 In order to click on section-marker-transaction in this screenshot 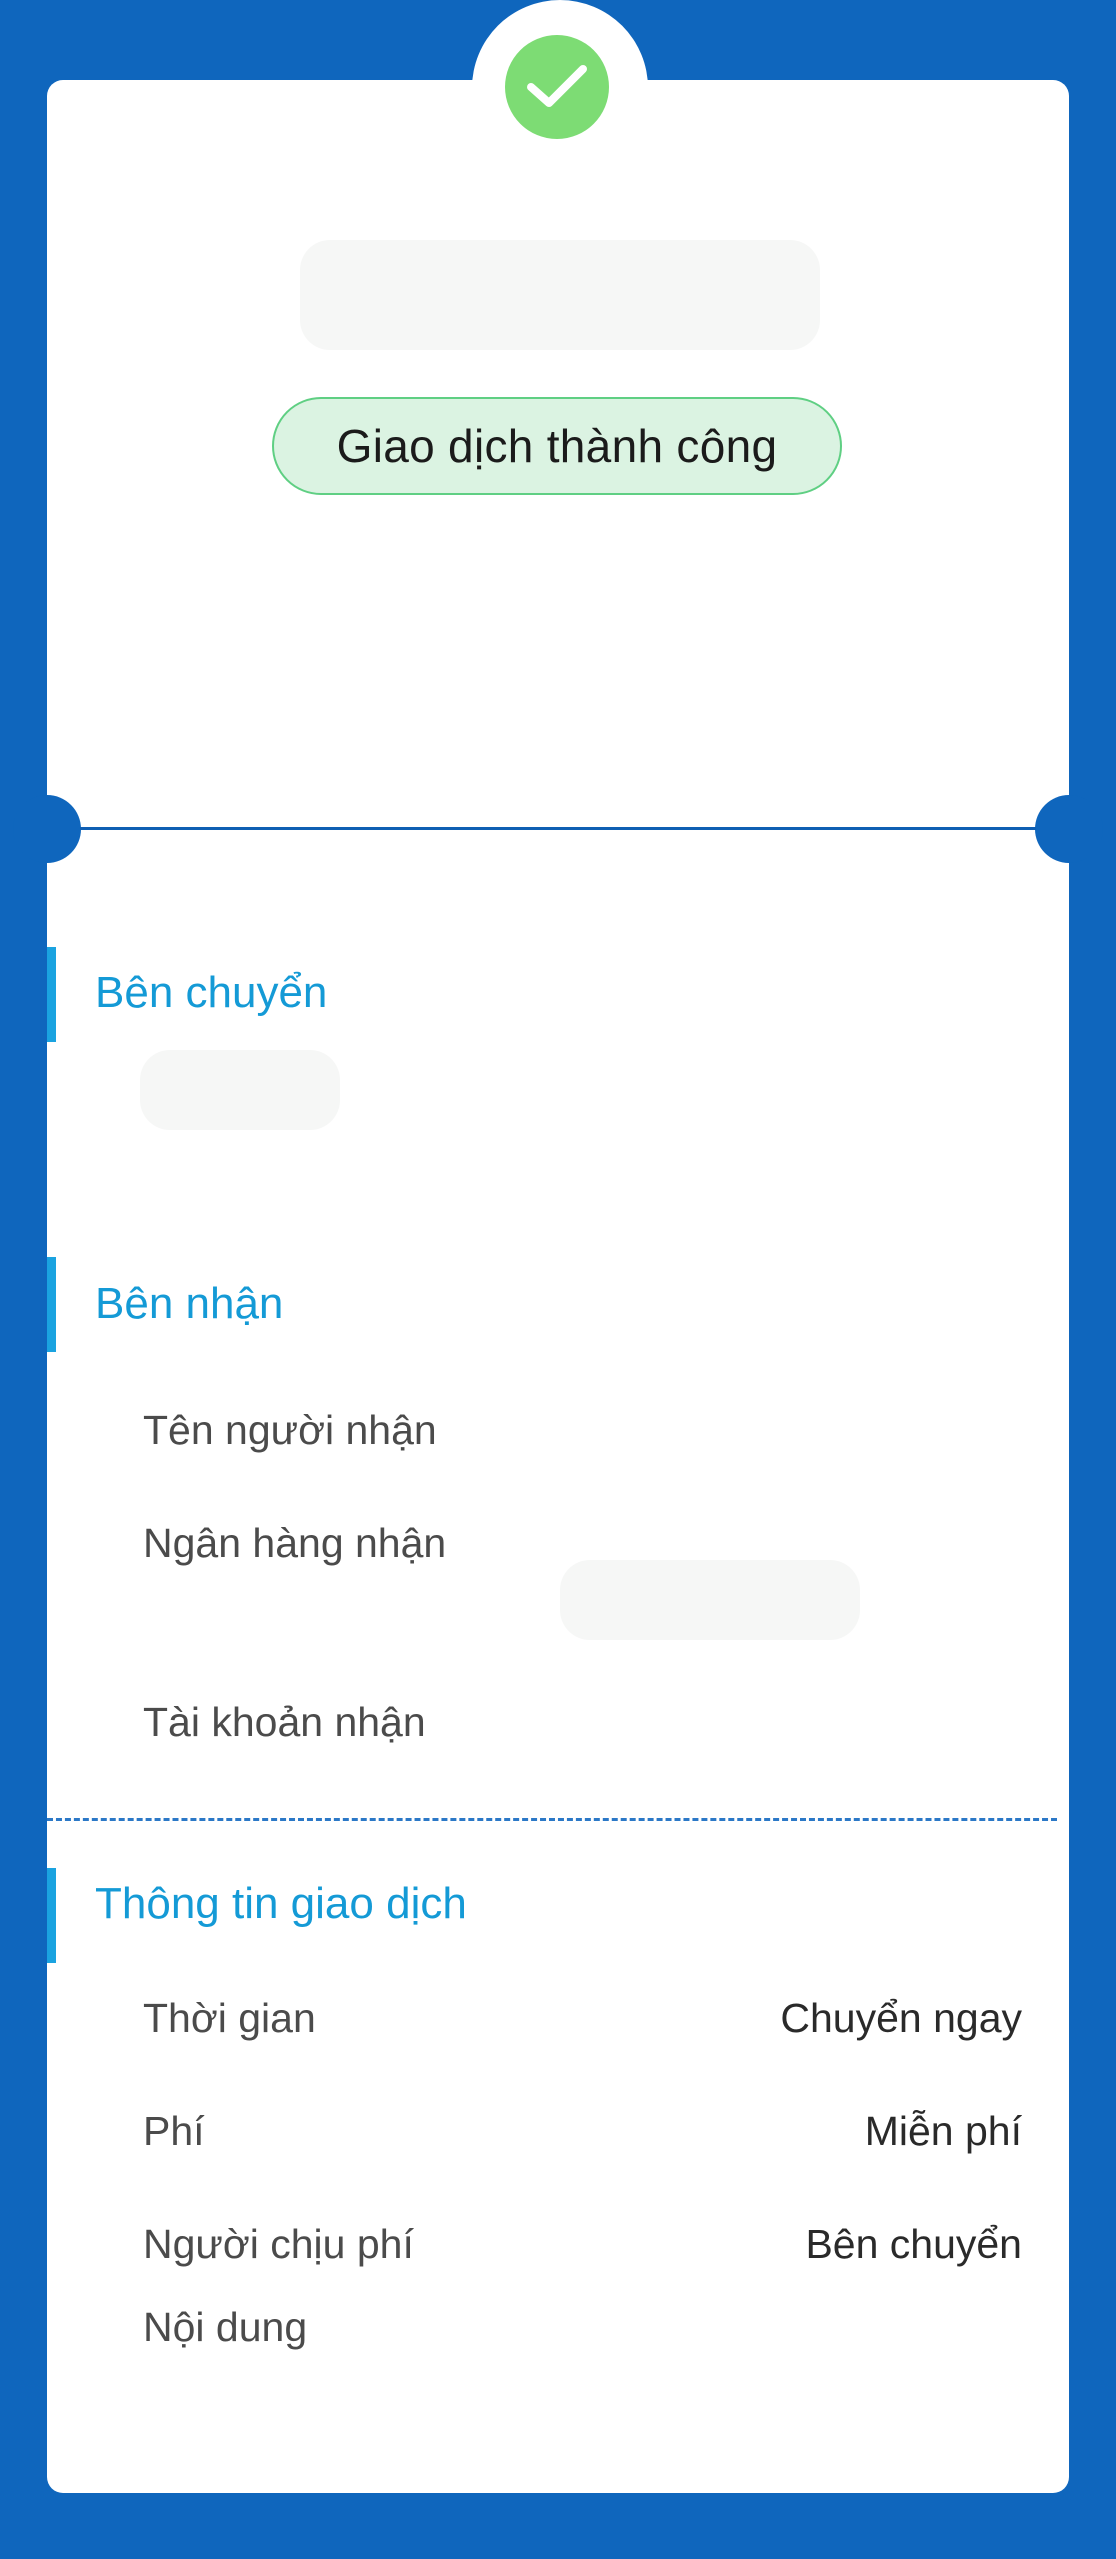, I will do `click(51, 1915)`.